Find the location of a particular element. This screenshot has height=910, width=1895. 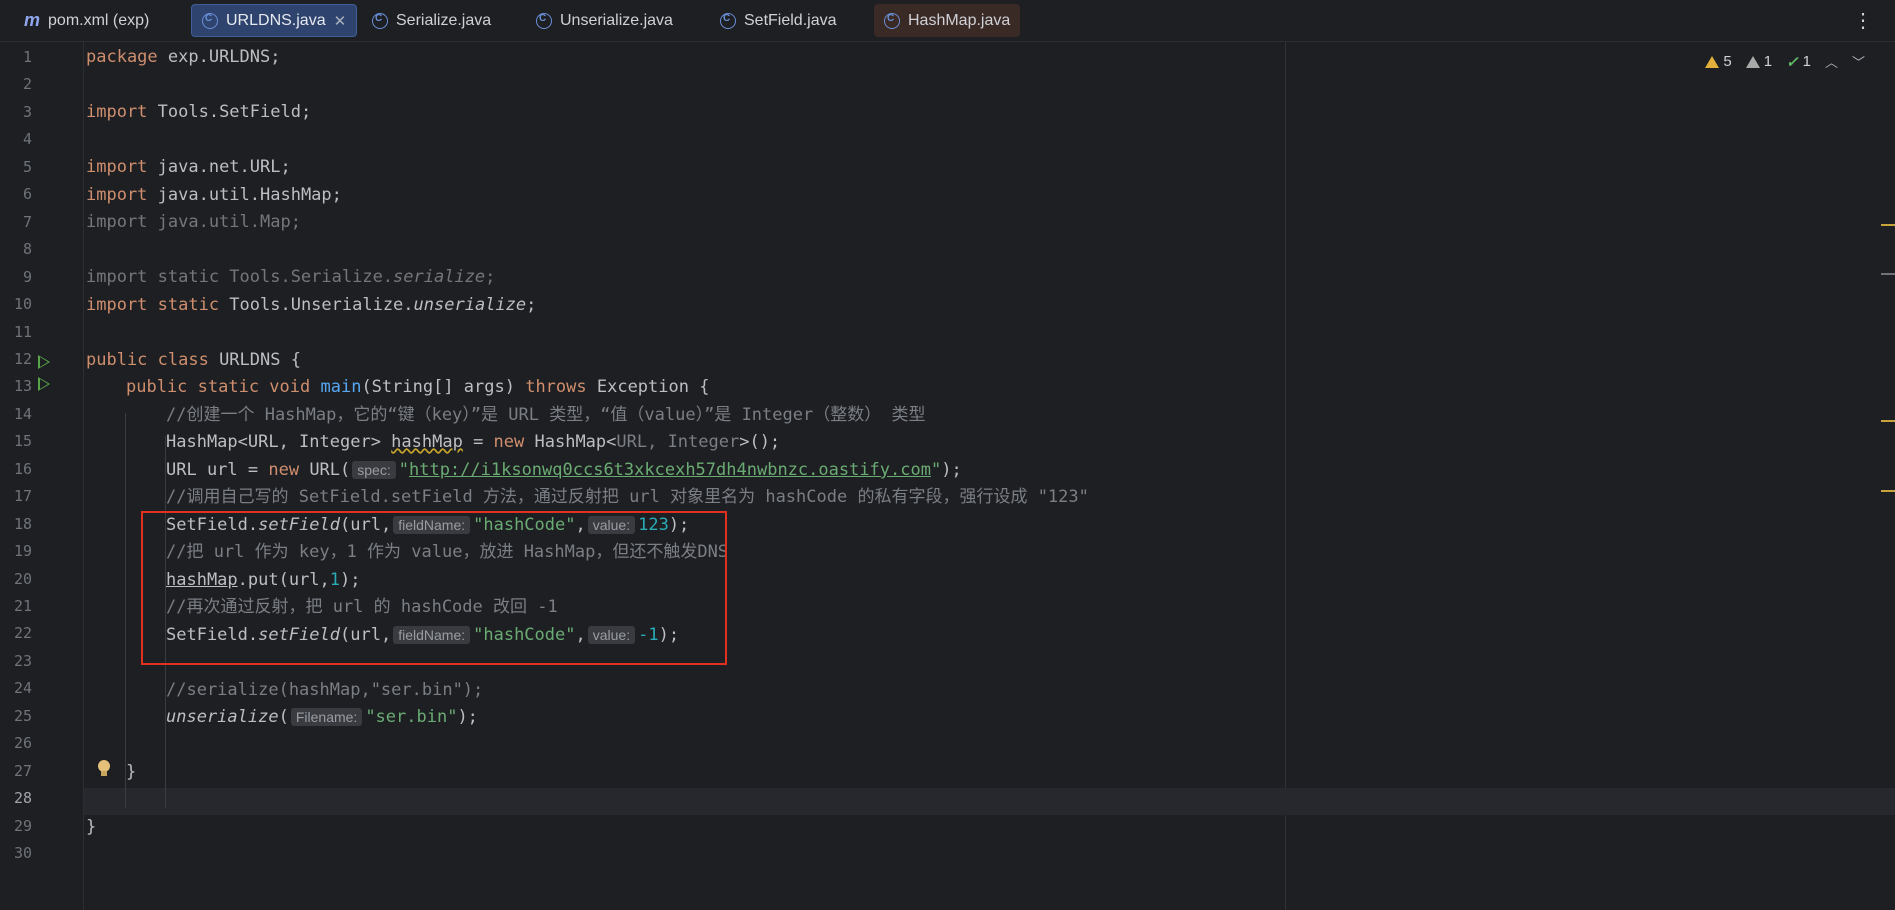

line-number: 14 is located at coordinates (22, 413).